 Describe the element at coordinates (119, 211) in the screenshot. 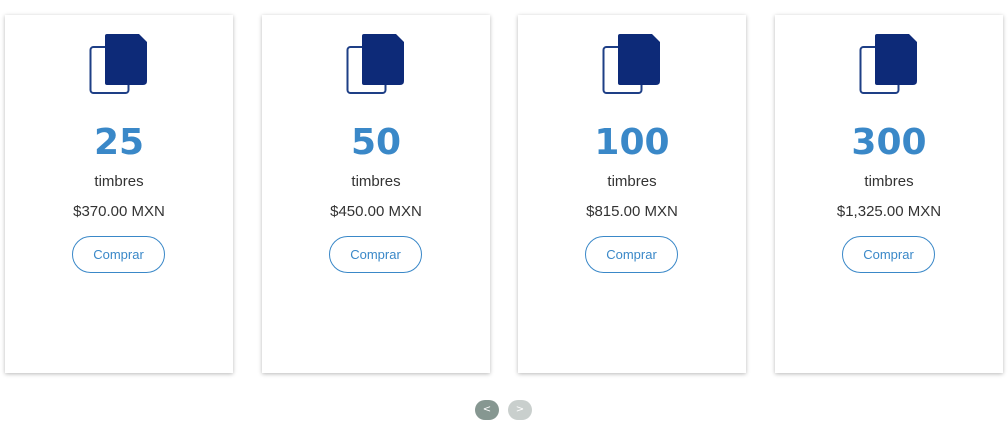

I see `package-price: $370.00 MXN` at that location.